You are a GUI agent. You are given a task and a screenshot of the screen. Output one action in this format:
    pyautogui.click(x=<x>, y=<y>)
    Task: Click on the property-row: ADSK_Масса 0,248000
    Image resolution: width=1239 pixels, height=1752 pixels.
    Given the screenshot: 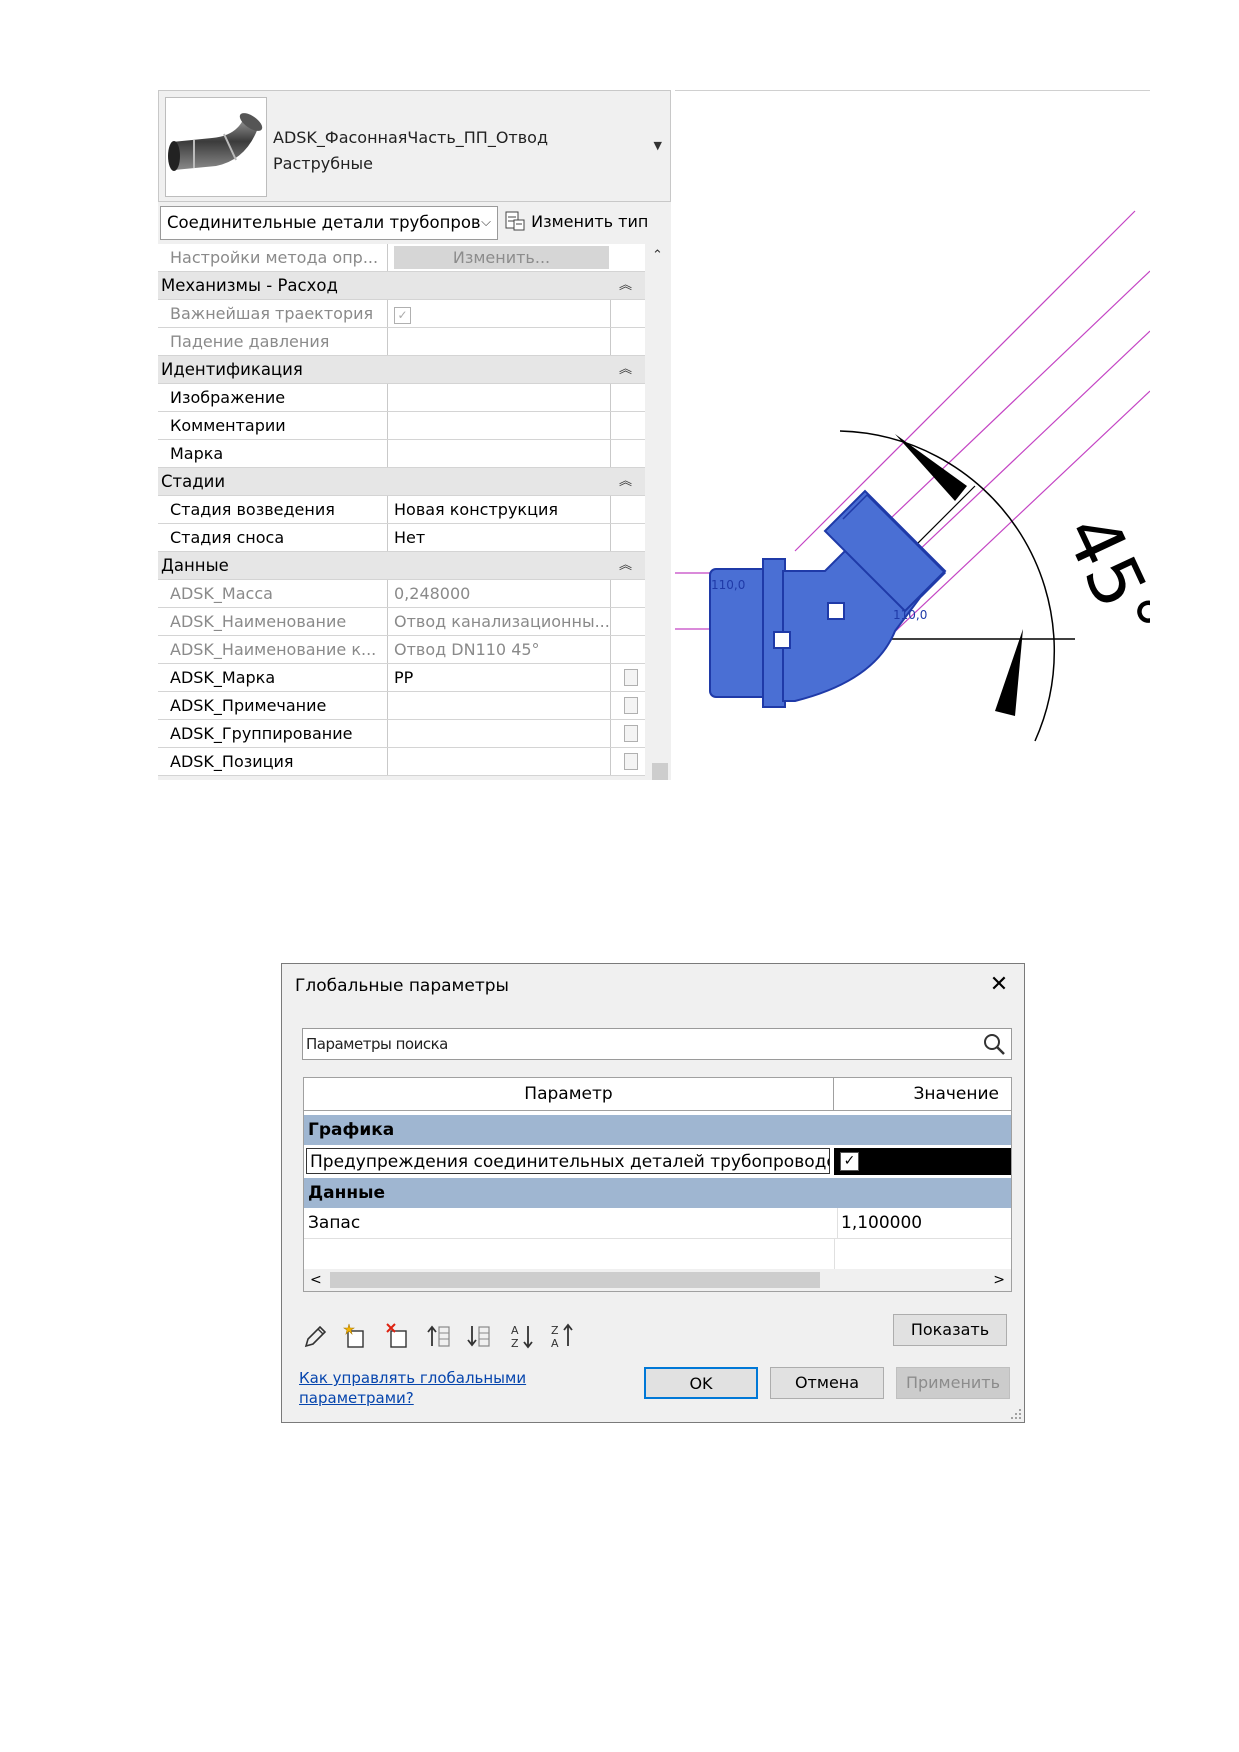 What is the action you would take?
    pyautogui.click(x=401, y=594)
    